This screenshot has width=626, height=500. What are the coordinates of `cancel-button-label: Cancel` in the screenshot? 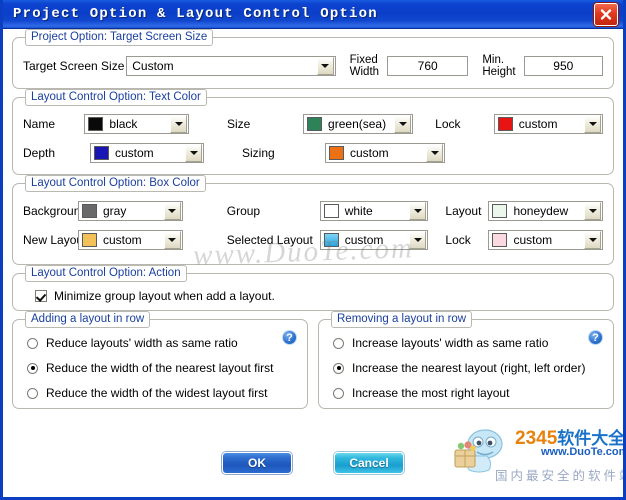 It's located at (369, 463).